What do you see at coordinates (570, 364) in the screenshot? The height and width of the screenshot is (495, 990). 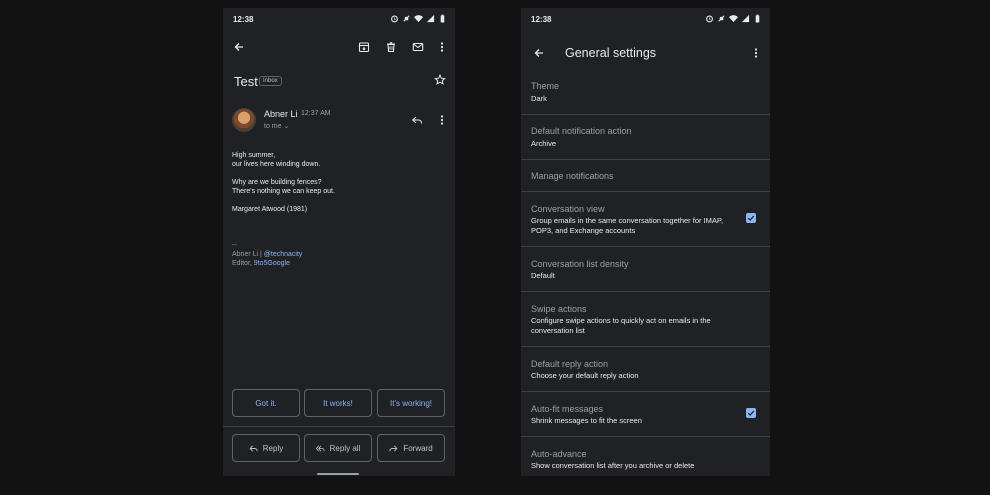 I see `setting-label: Default reply action` at bounding box center [570, 364].